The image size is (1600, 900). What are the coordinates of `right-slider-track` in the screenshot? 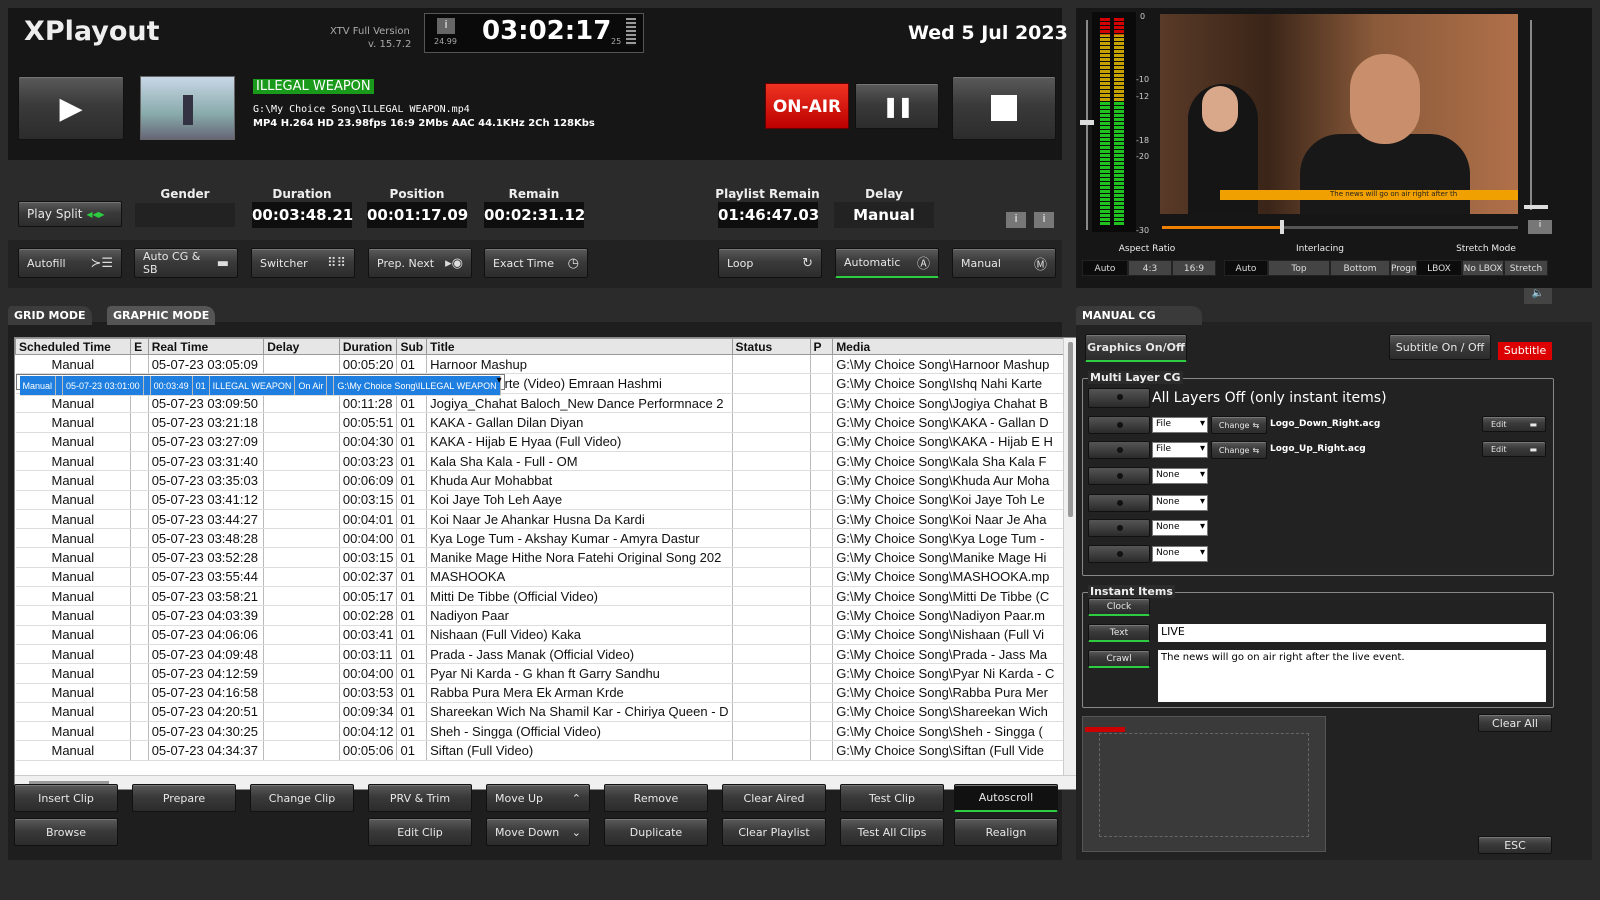 It's located at (1531, 115).